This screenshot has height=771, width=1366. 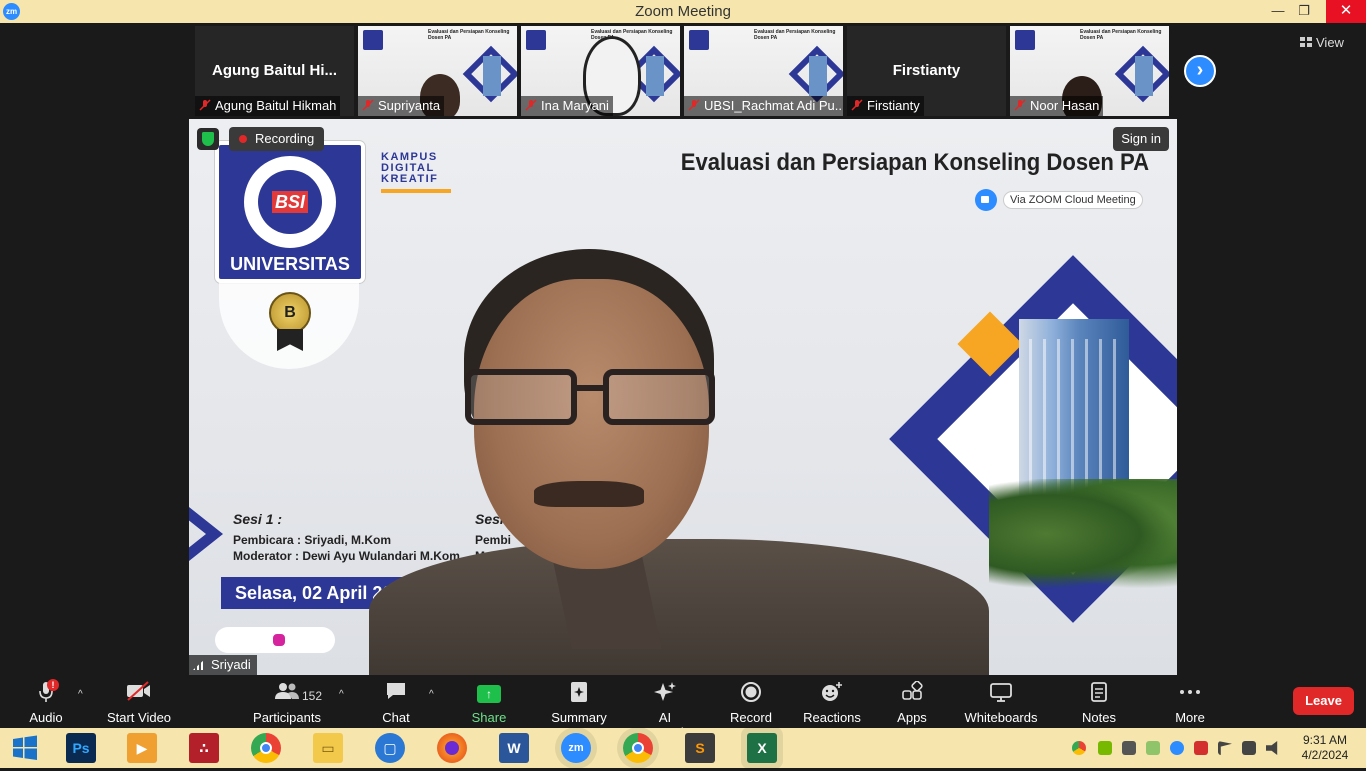 I want to click on sign-in-button: Sign in, so click(x=1141, y=139).